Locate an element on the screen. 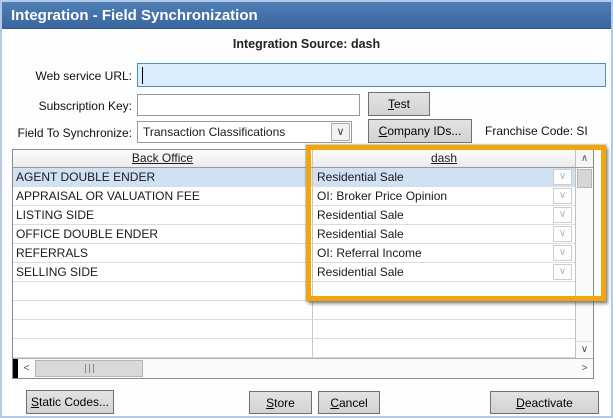 Image resolution: width=613 pixels, height=418 pixels. column-header-back-office: Back Office is located at coordinates (163, 158).